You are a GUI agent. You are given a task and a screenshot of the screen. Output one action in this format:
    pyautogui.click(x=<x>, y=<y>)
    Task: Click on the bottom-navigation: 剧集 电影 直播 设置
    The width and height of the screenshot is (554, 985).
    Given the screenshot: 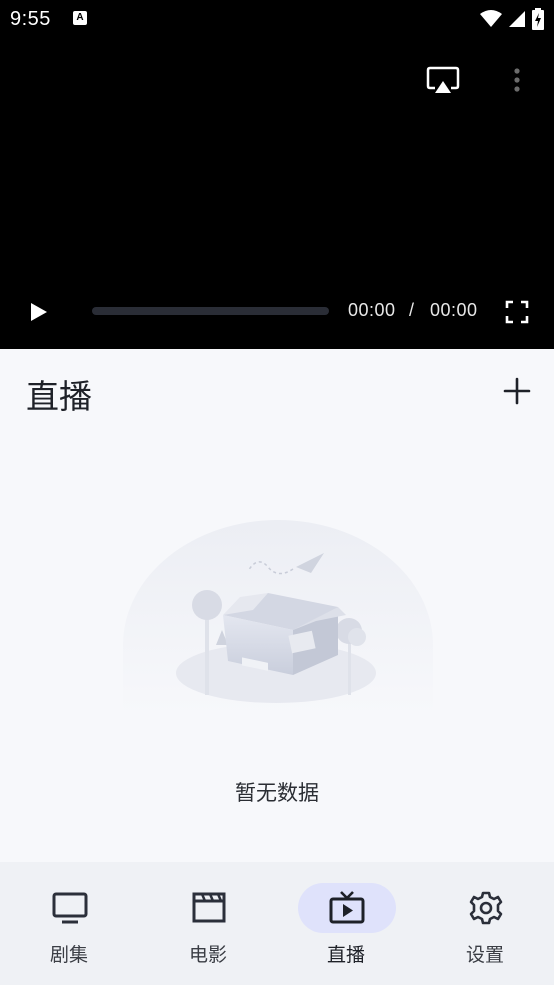 What is the action you would take?
    pyautogui.click(x=277, y=923)
    